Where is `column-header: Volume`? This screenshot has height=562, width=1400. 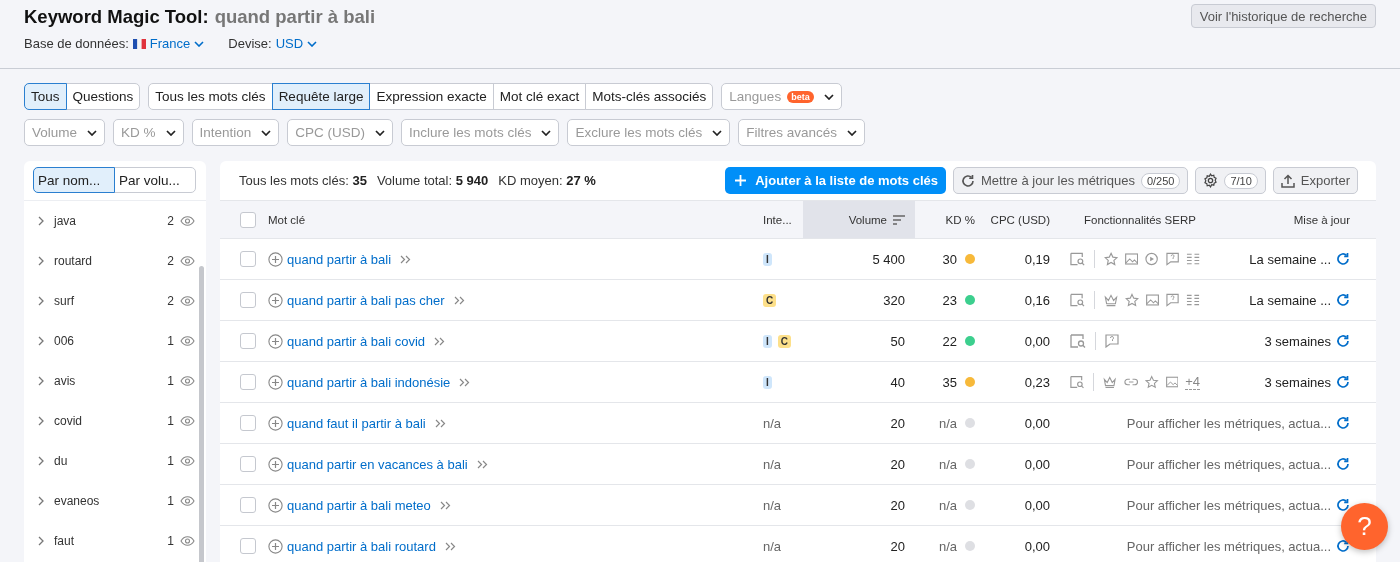
column-header: Volume is located at coordinates (859, 219).